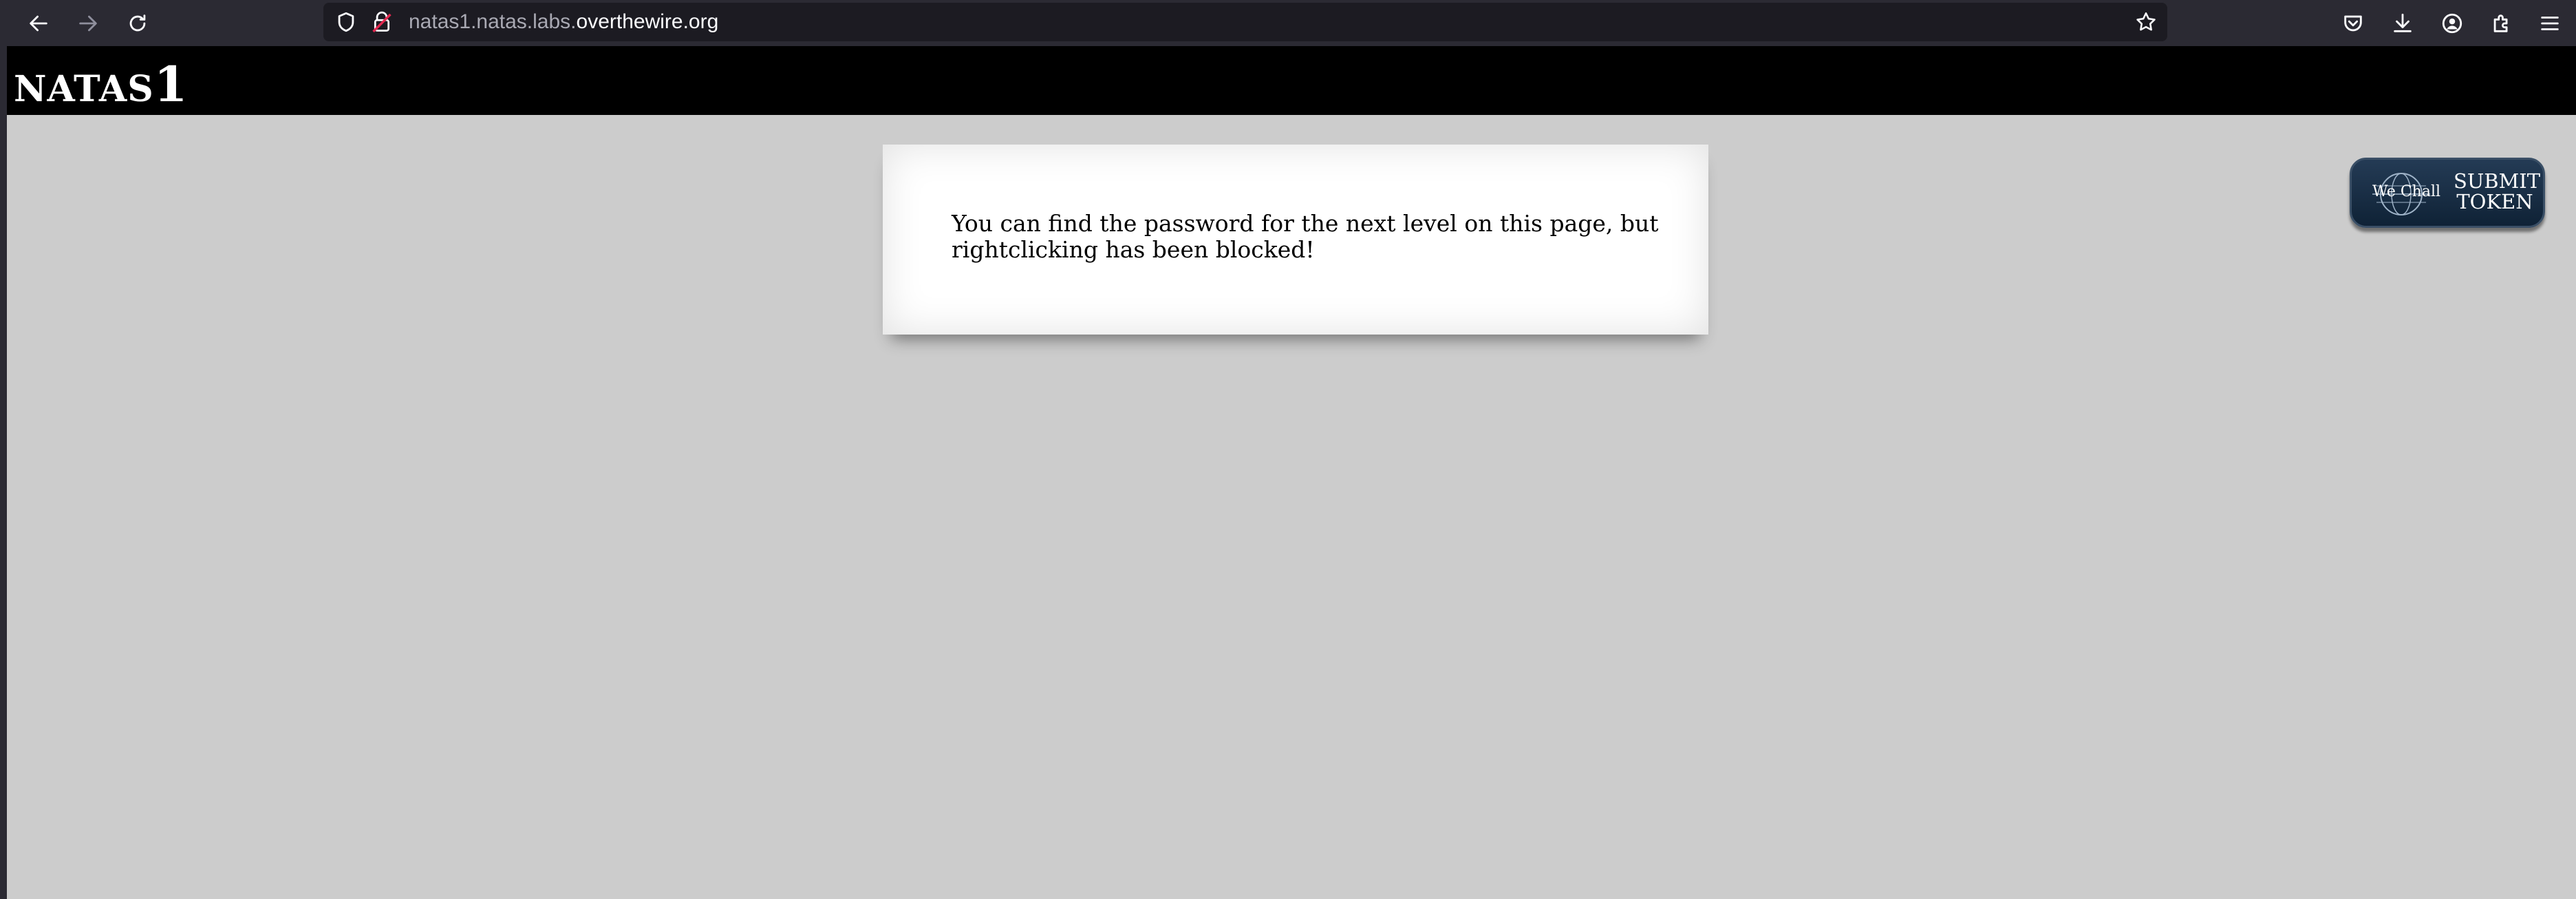 The image size is (2576, 899). Describe the element at coordinates (647, 21) in the screenshot. I see `url-domain: overthewire.org` at that location.